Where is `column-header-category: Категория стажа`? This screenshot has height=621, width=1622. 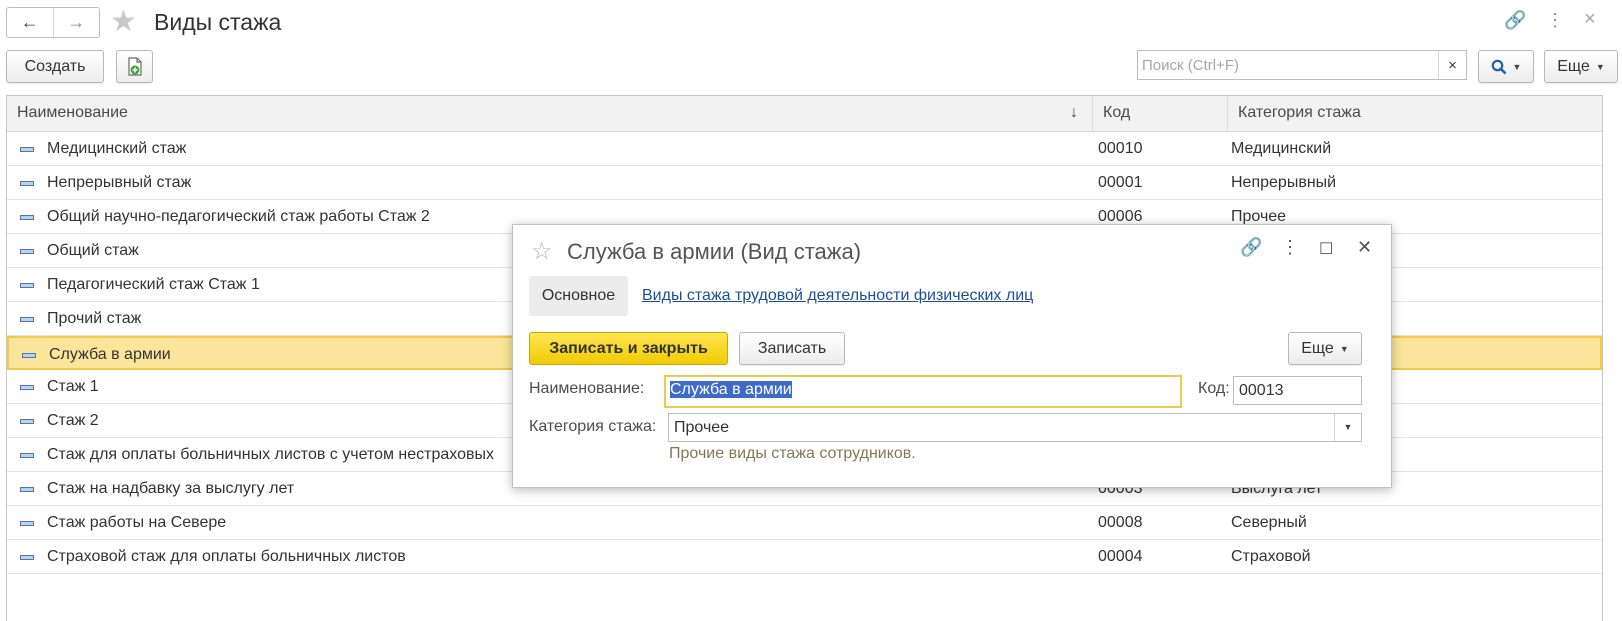
column-header-category: Категория стажа is located at coordinates (1415, 113).